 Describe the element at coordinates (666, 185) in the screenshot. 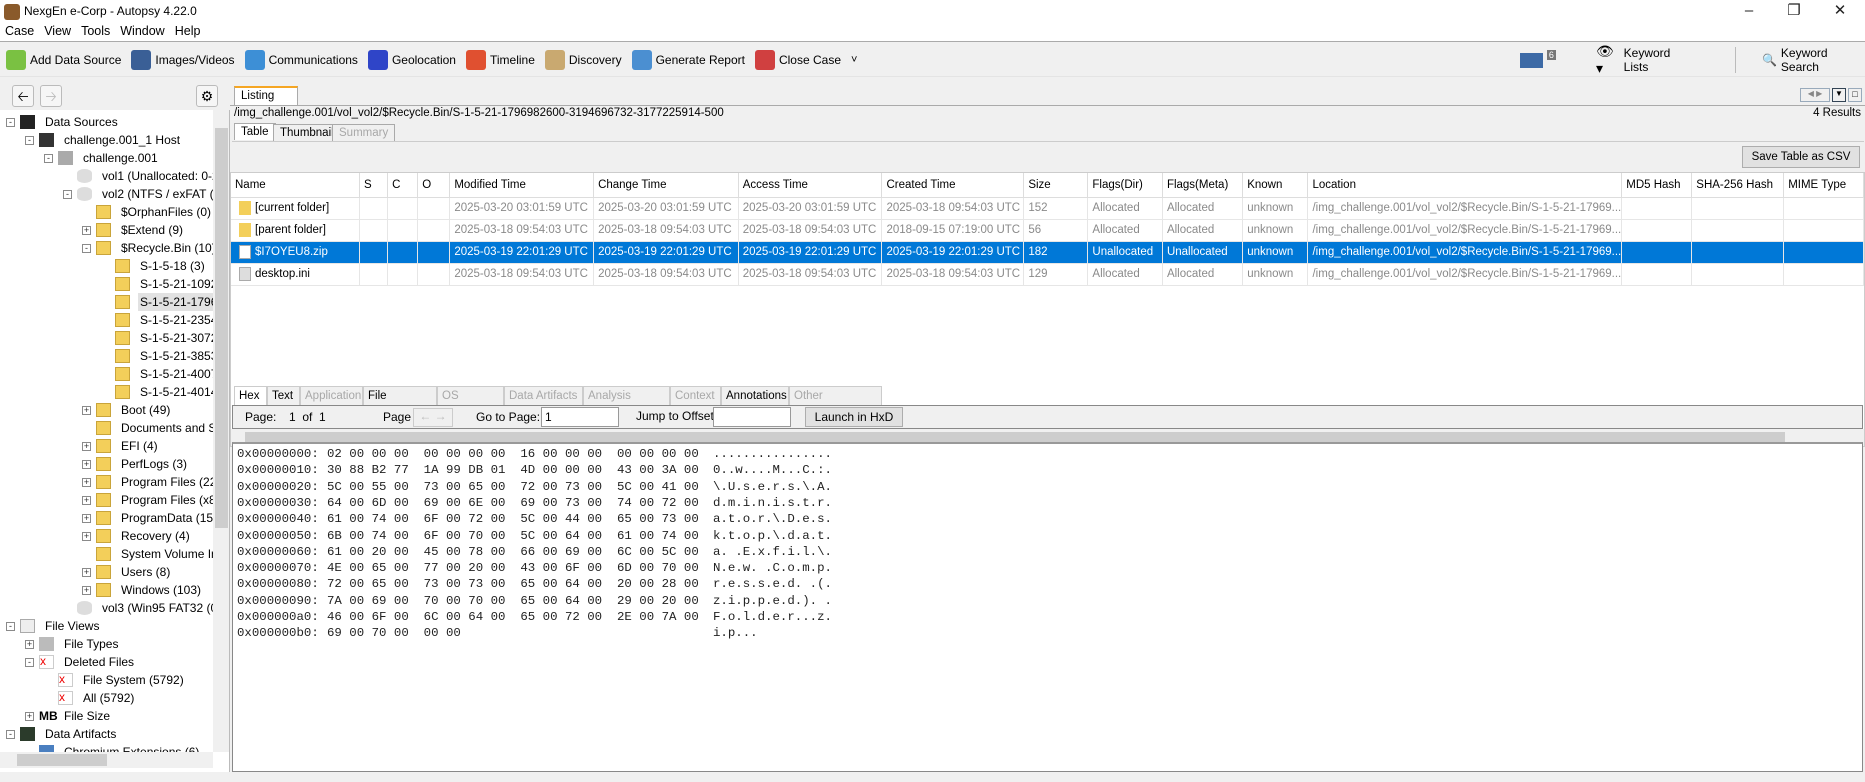

I see `column-header: Change Time` at that location.